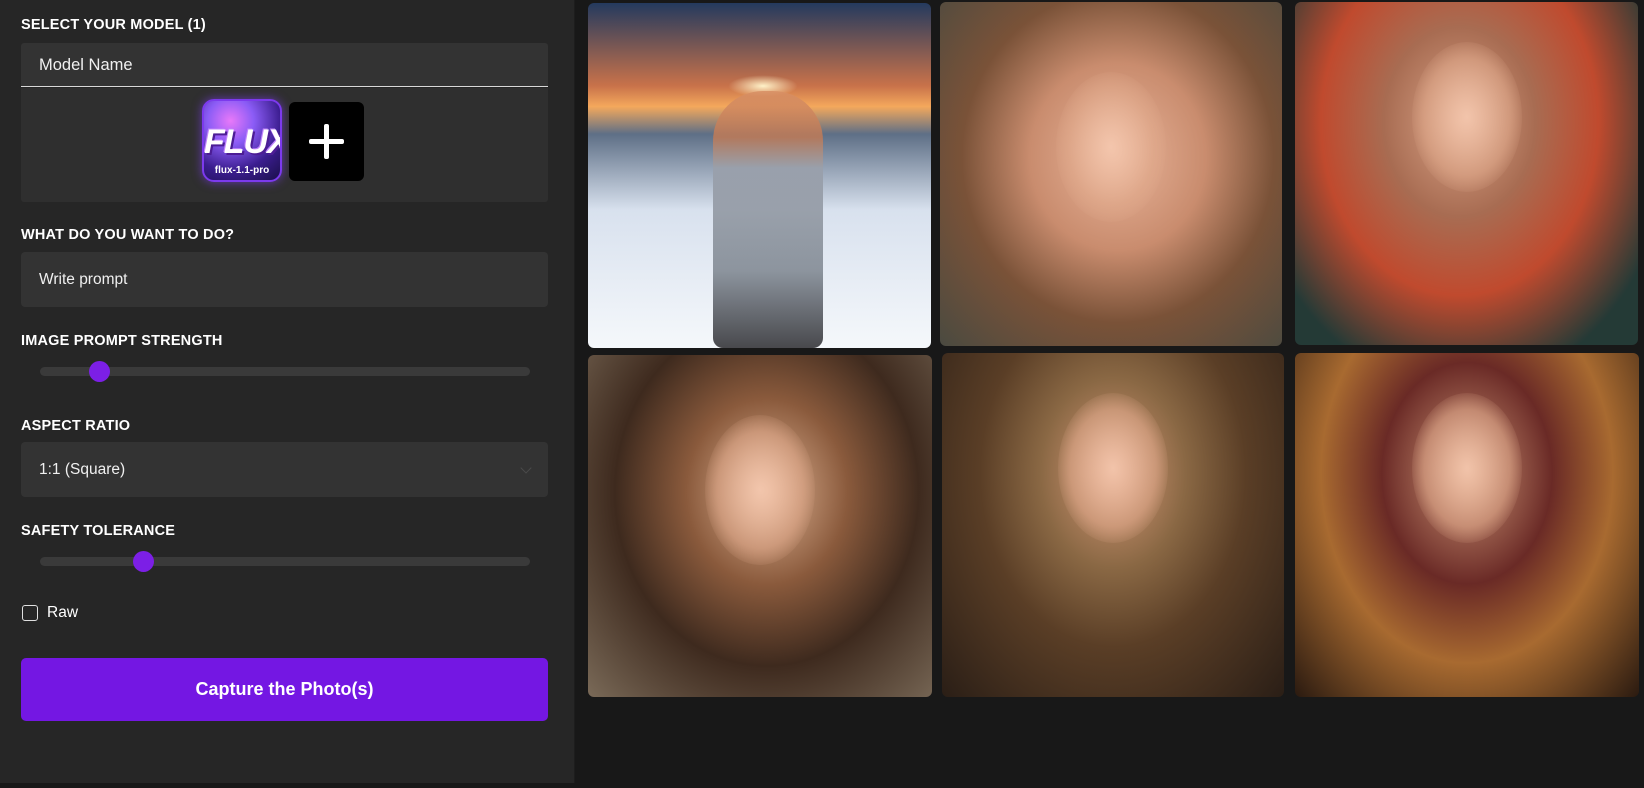 Image resolution: width=1644 pixels, height=788 pixels. I want to click on flux-logo: FLUX, so click(243, 142).